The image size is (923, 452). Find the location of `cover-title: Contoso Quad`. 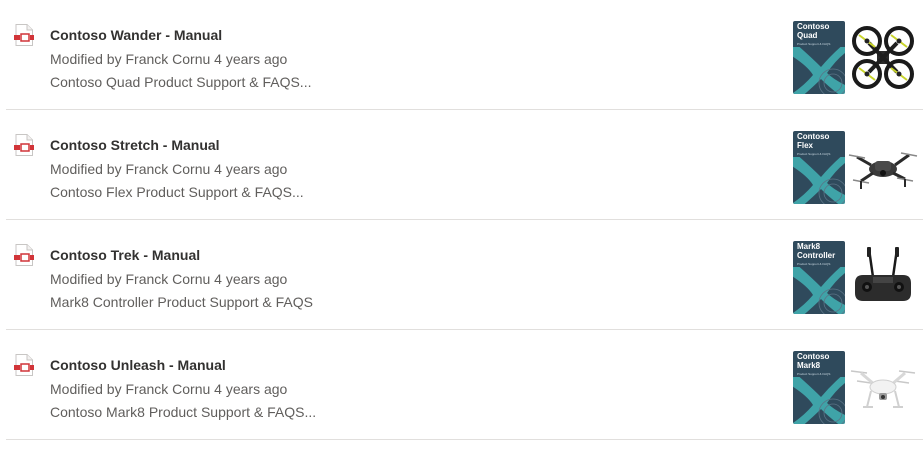

cover-title: Contoso Quad is located at coordinates (813, 31).